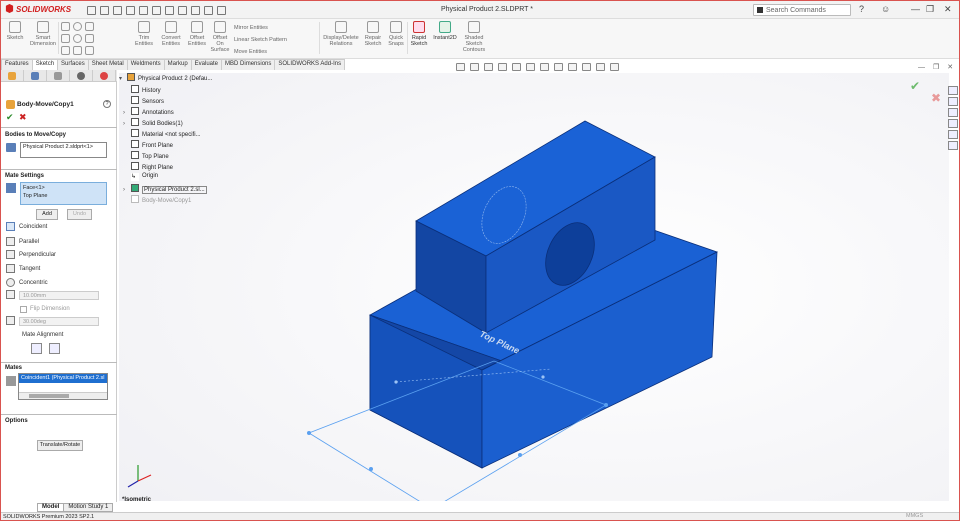 The height and width of the screenshot is (521, 960). What do you see at coordinates (161, 200) in the screenshot?
I see `tree-item-body-move: Body-Move/Copy1` at bounding box center [161, 200].